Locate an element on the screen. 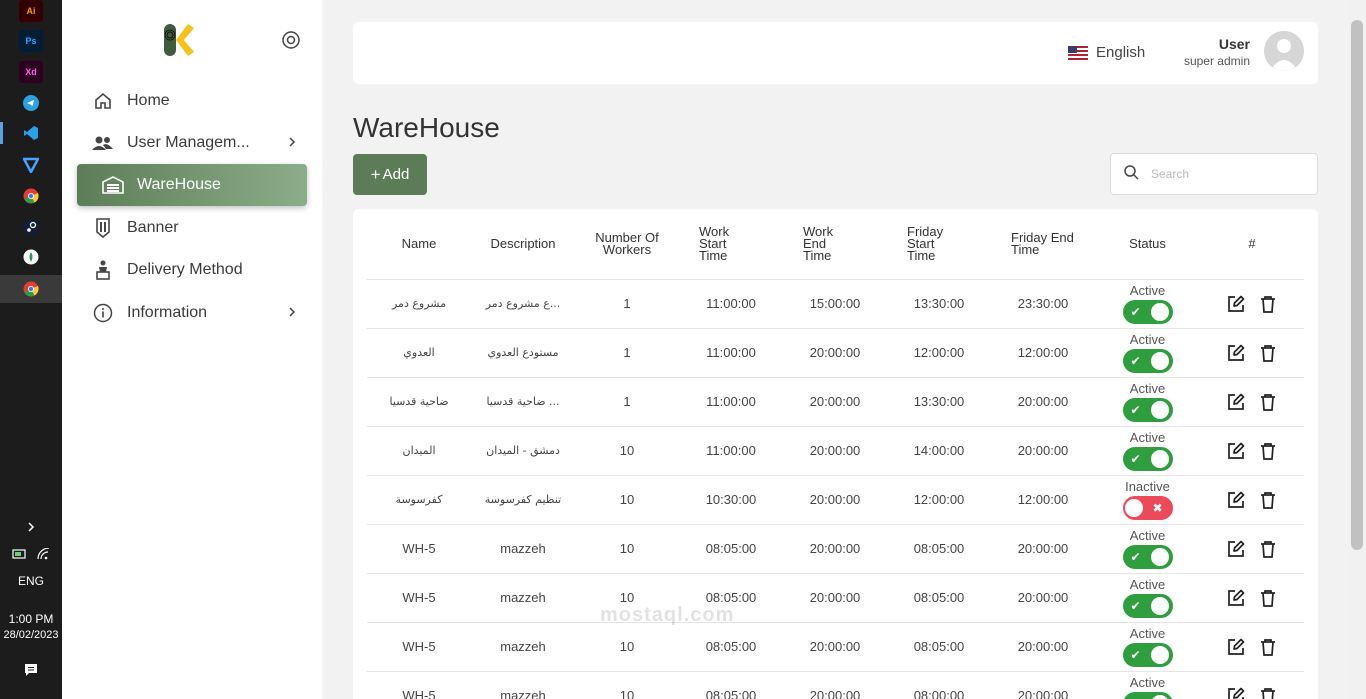 The width and height of the screenshot is (1366, 699). col-friday-start: Friday Start Time is located at coordinates (939, 244).